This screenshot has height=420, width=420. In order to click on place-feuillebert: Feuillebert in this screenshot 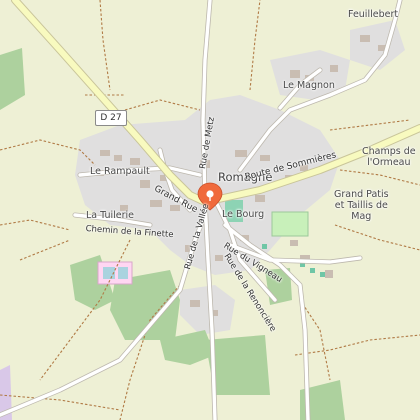, I will do `click(373, 14)`.